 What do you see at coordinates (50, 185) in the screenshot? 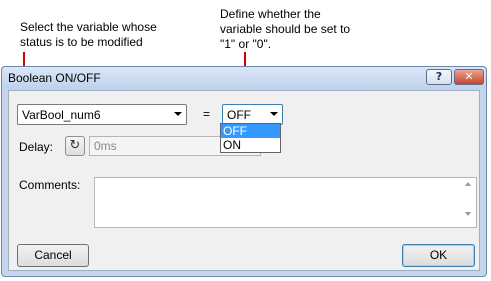
I see `comments-label: Comments:` at bounding box center [50, 185].